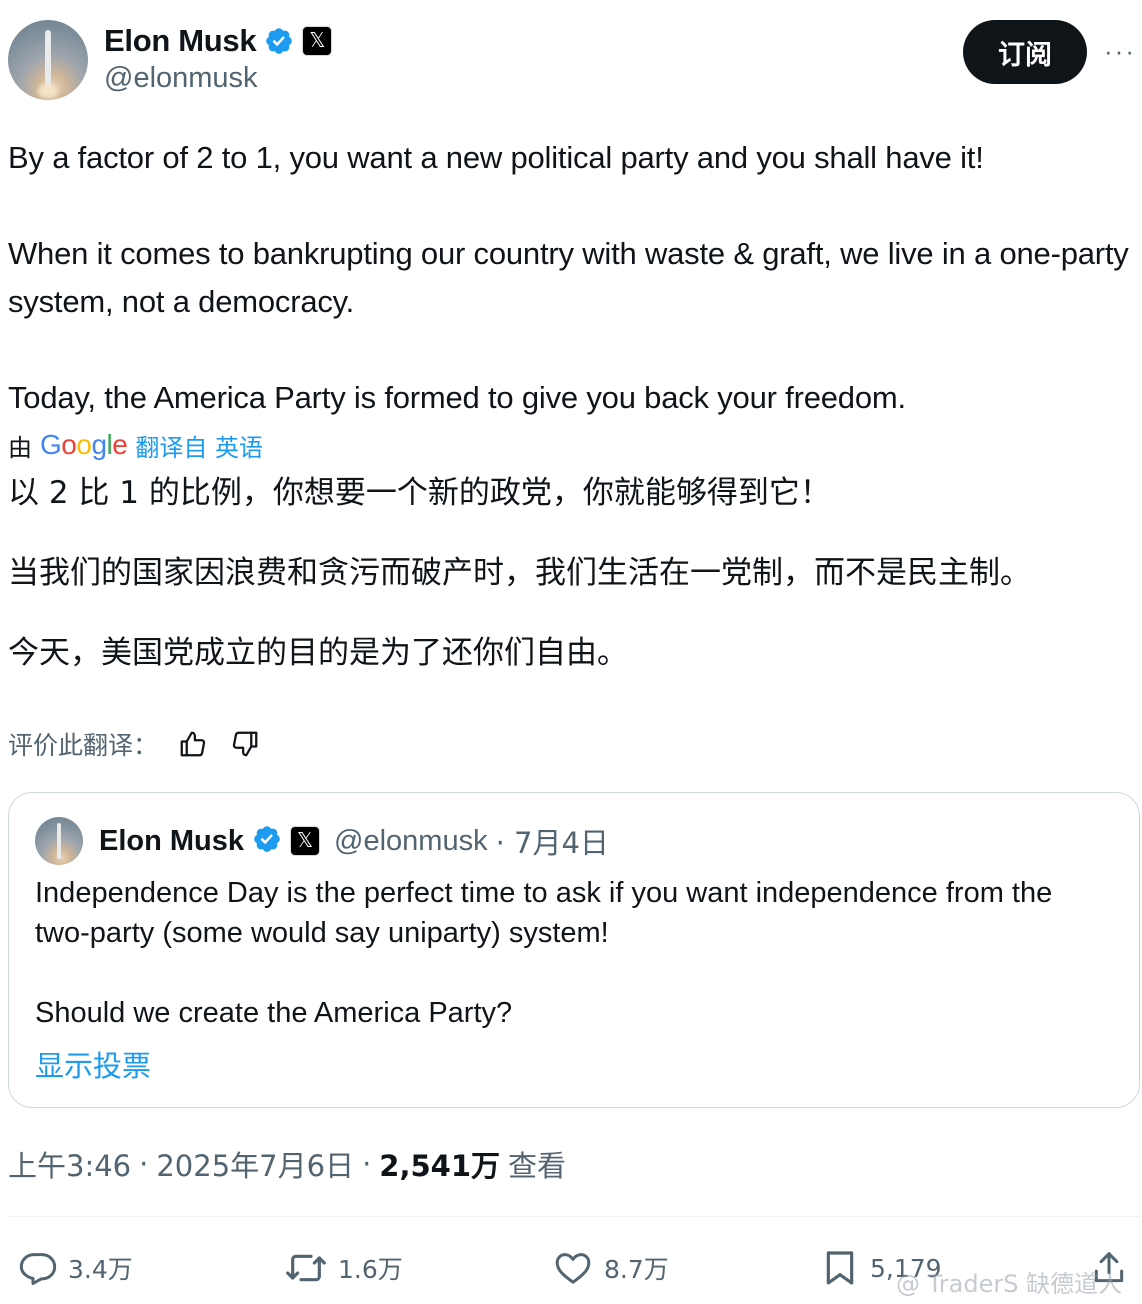 The height and width of the screenshot is (1304, 1142). Describe the element at coordinates (573, 1268) in the screenshot. I see `like-icon` at that location.